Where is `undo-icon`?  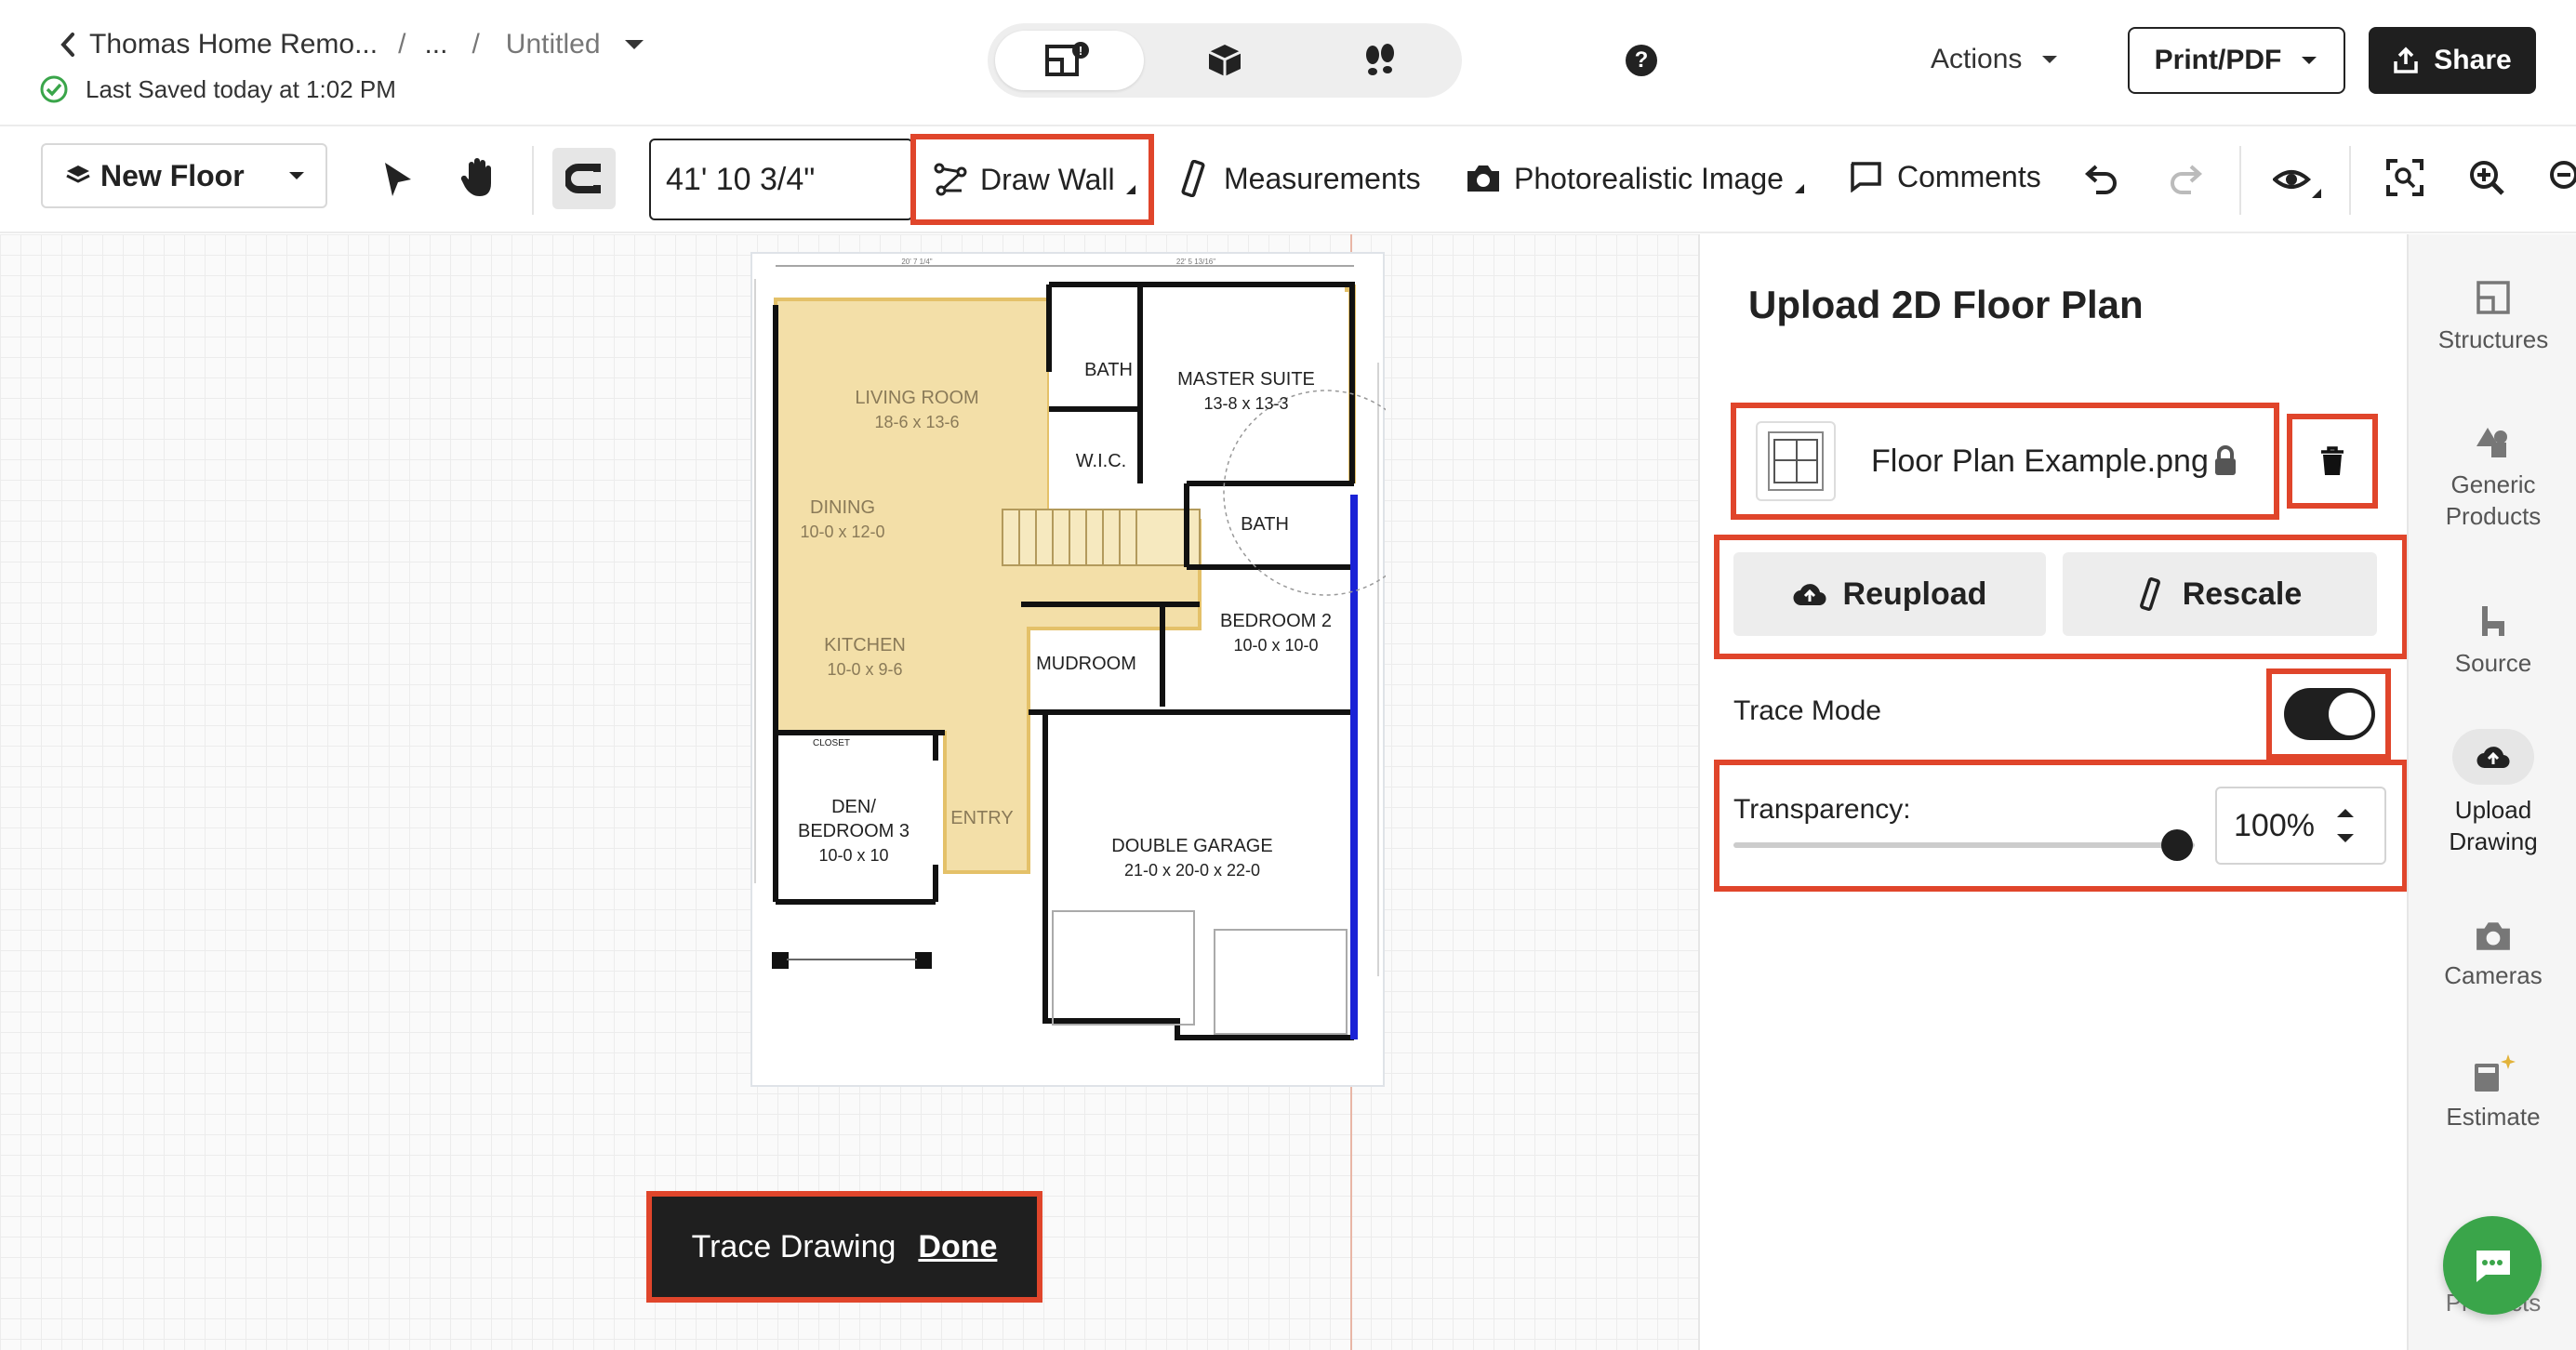
undo-icon is located at coordinates (2101, 178).